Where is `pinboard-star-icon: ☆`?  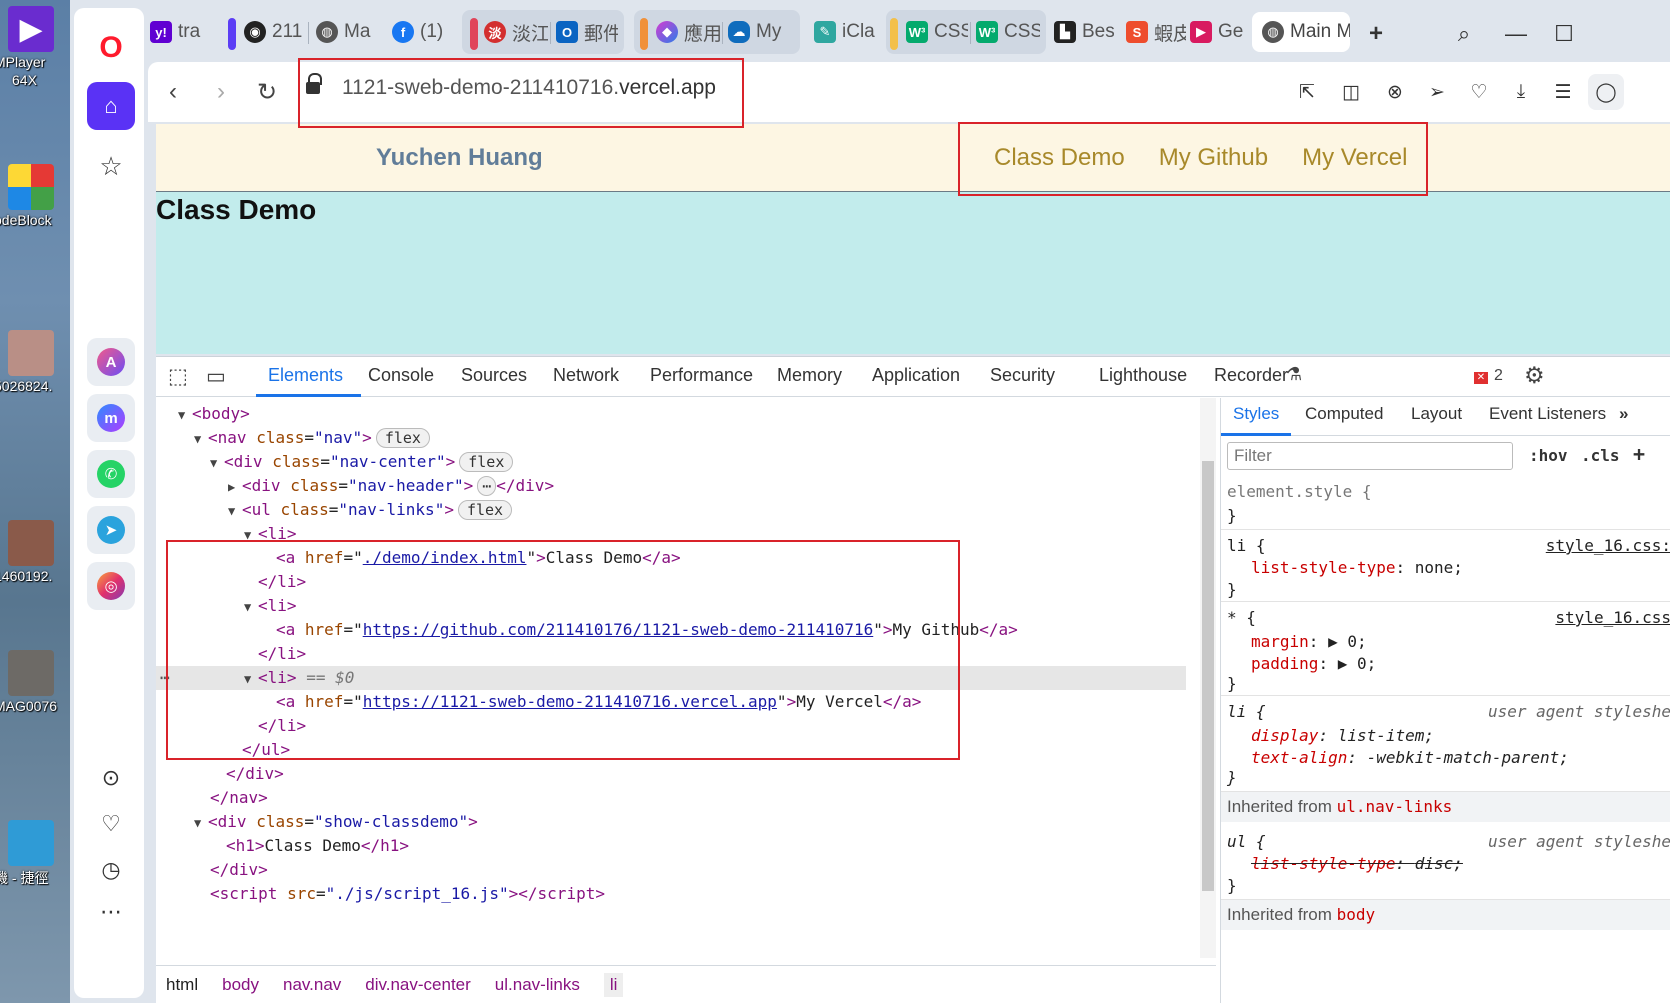 pinboard-star-icon: ☆ is located at coordinates (111, 166).